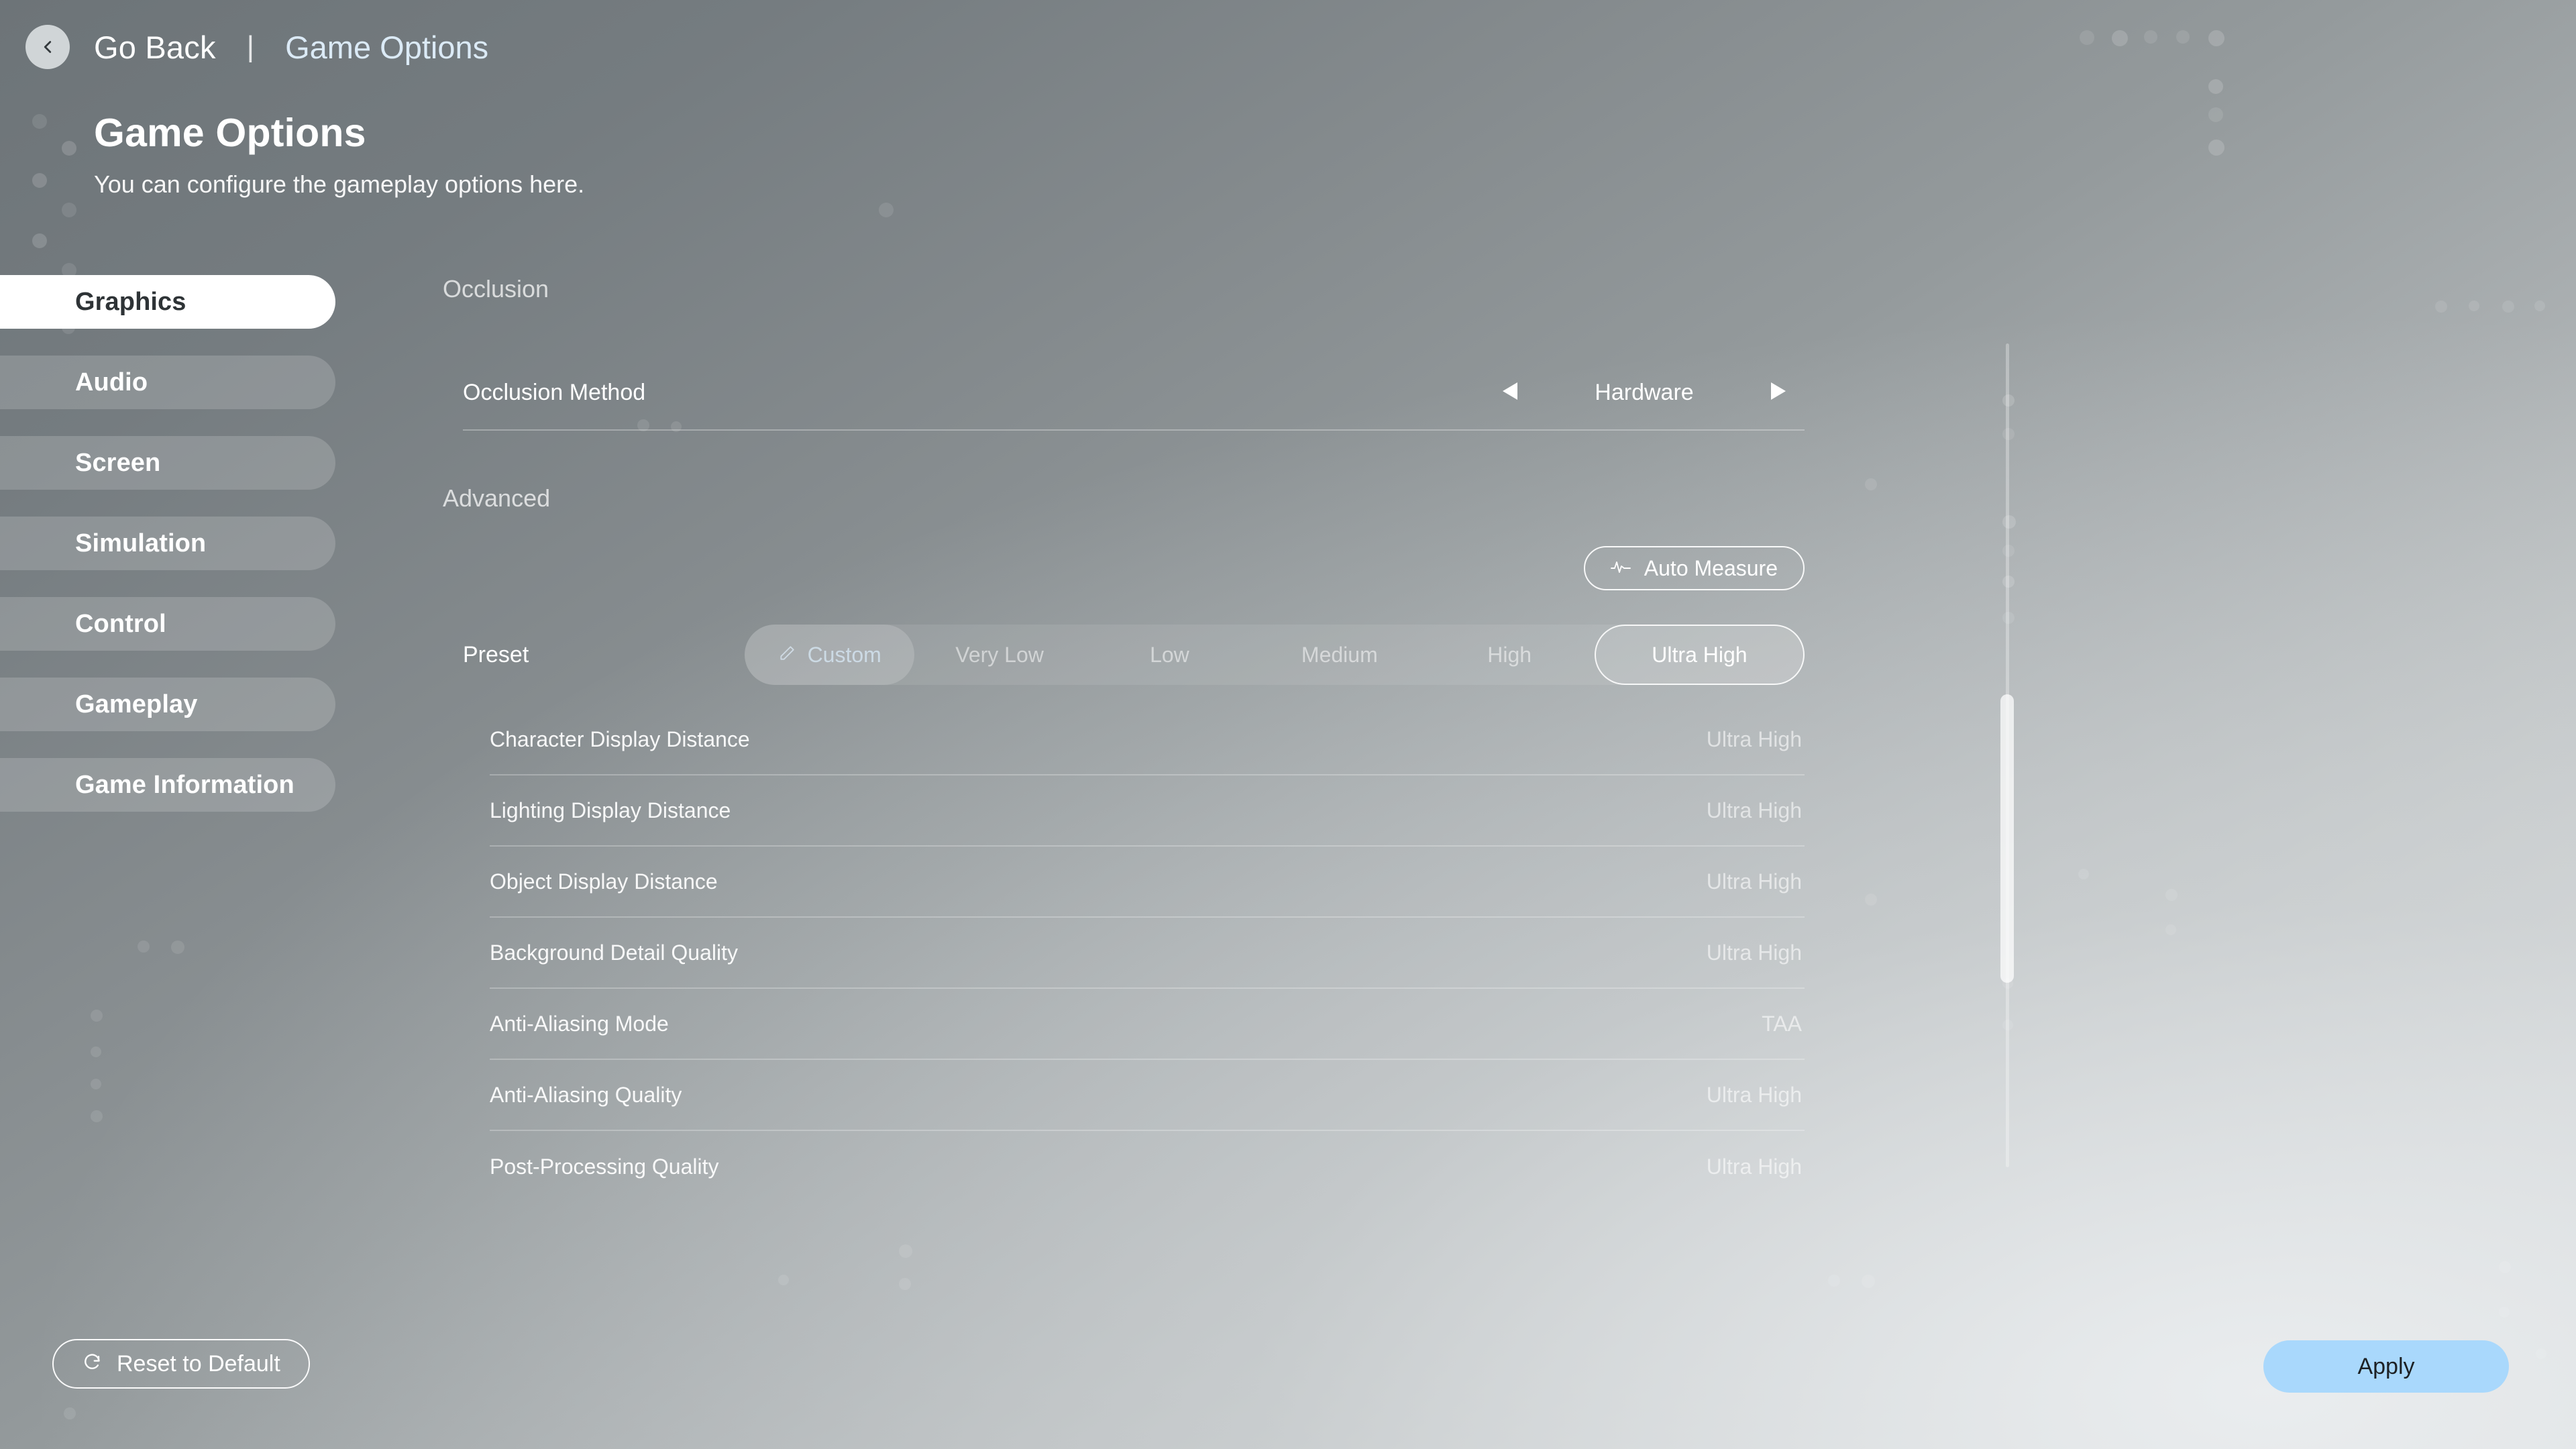  I want to click on section-title-advanced: Advanced, so click(497, 498).